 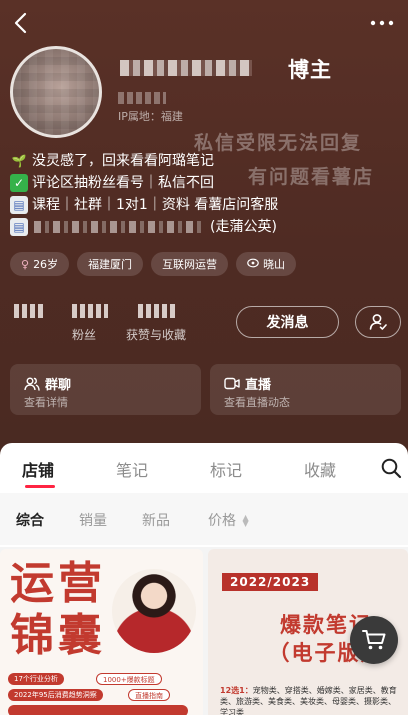 I want to click on video-camera-icon, so click(x=232, y=383).